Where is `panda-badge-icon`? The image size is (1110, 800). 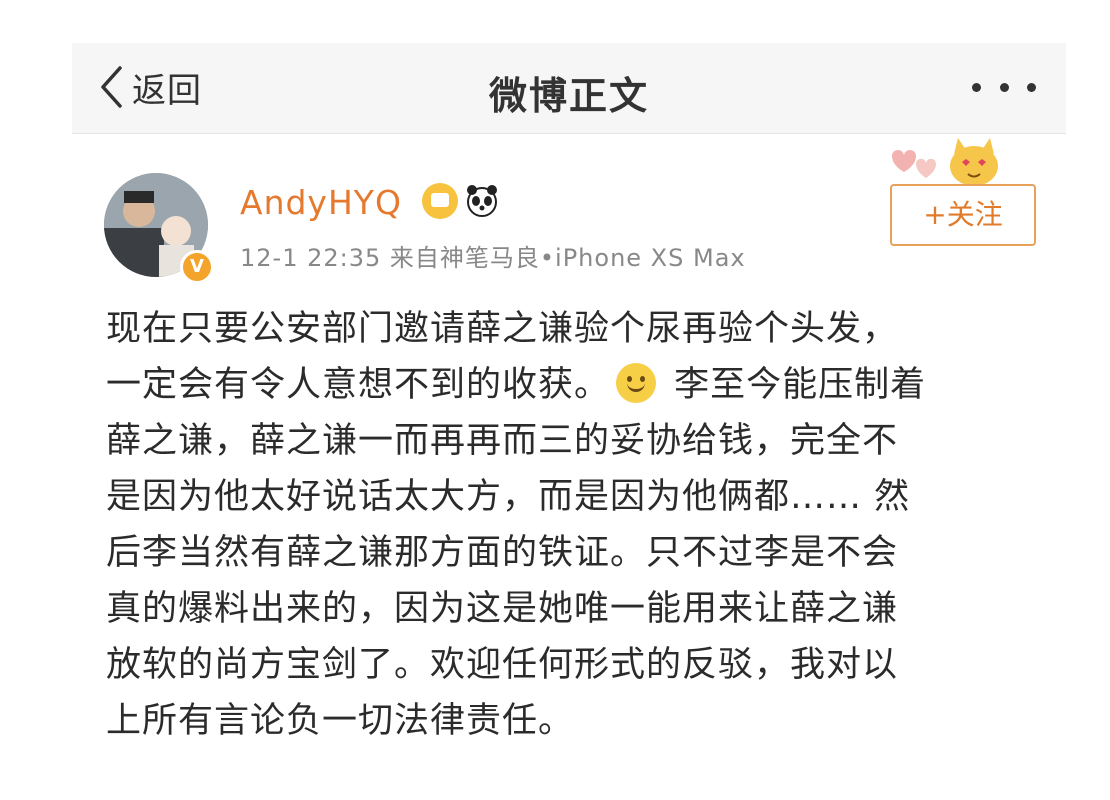 panda-badge-icon is located at coordinates (482, 201).